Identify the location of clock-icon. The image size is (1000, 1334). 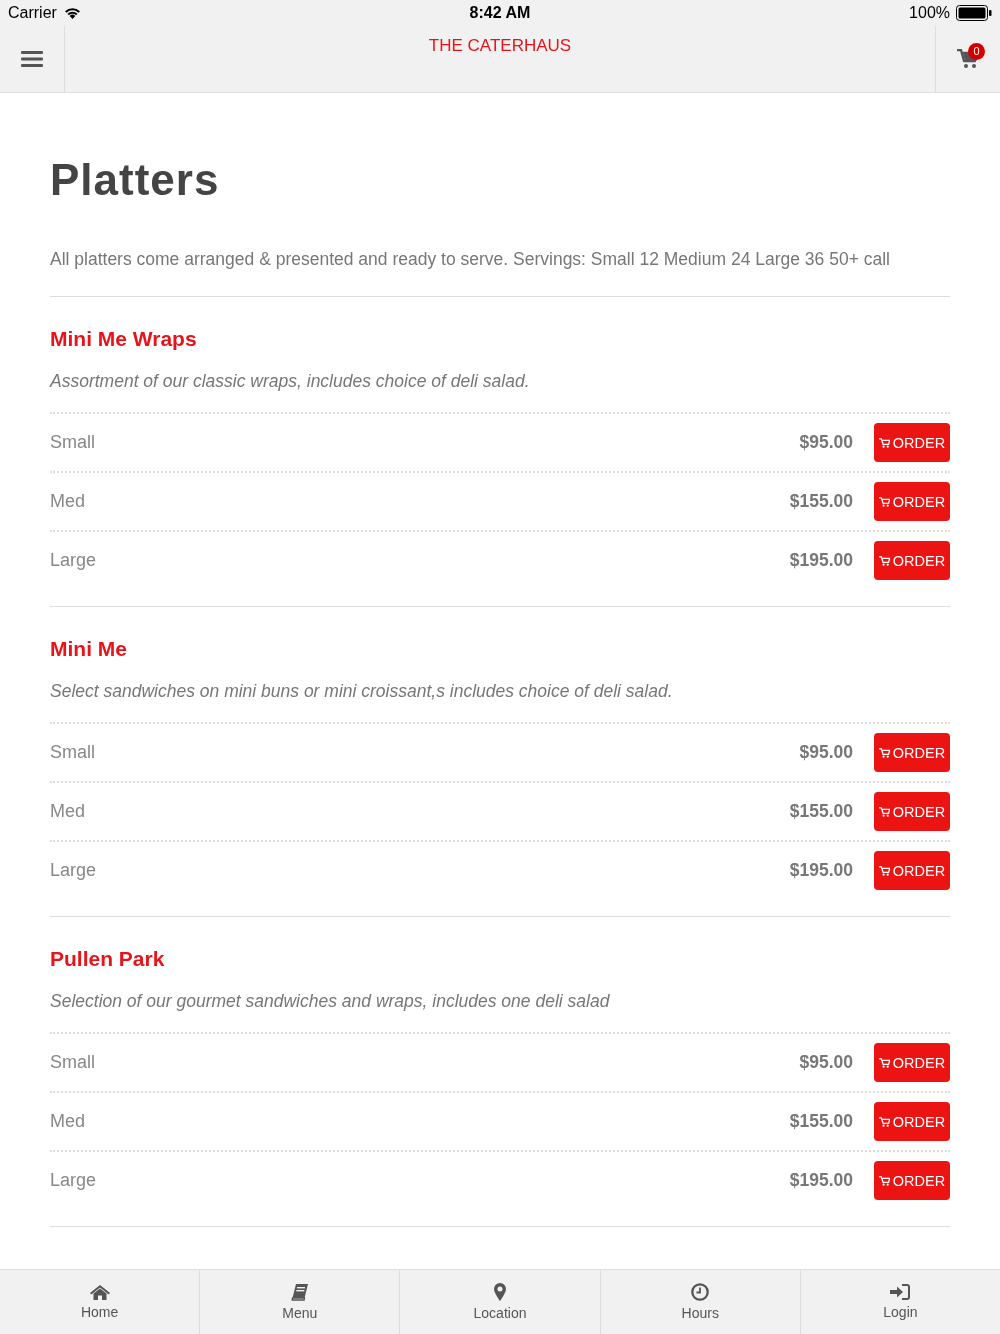
(700, 1292).